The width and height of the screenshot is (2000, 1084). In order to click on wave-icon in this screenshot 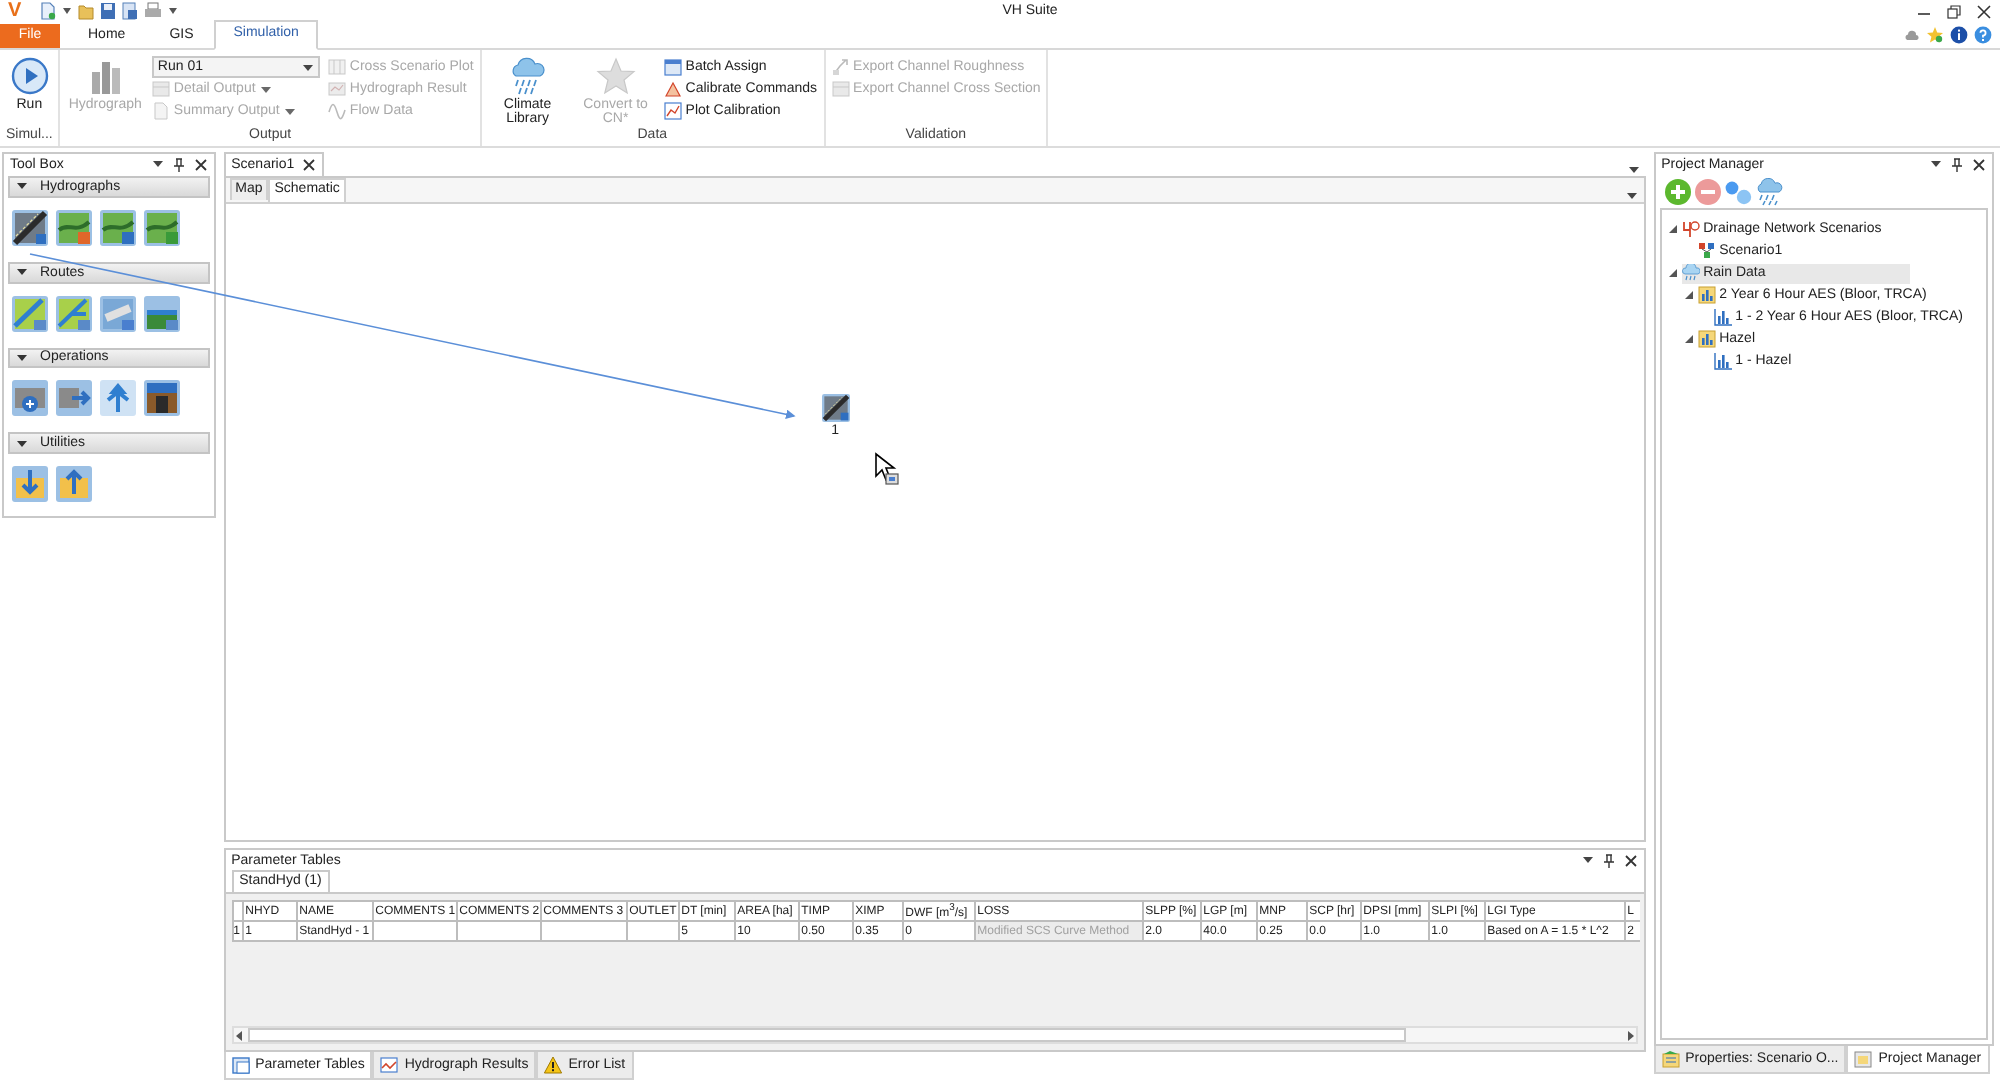, I will do `click(336, 111)`.